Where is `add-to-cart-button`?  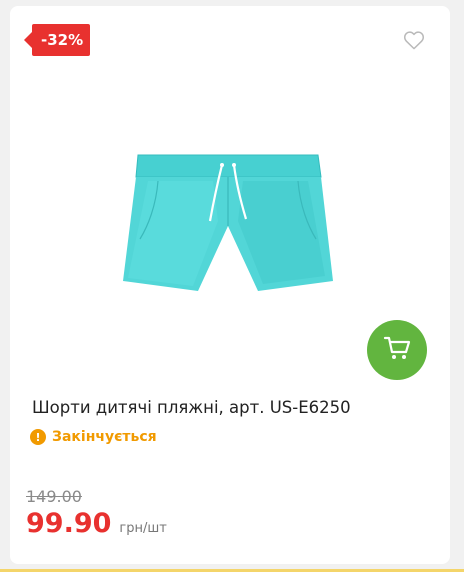
add-to-cart-button is located at coordinates (397, 350).